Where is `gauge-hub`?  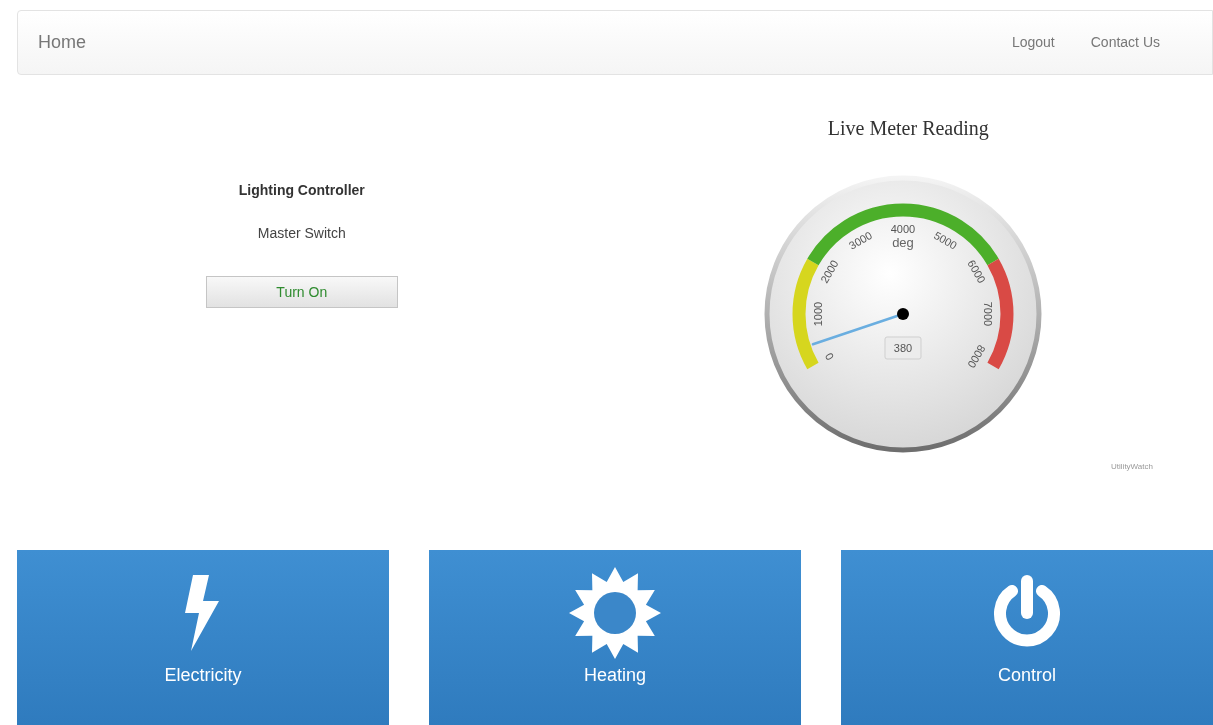 gauge-hub is located at coordinates (903, 314).